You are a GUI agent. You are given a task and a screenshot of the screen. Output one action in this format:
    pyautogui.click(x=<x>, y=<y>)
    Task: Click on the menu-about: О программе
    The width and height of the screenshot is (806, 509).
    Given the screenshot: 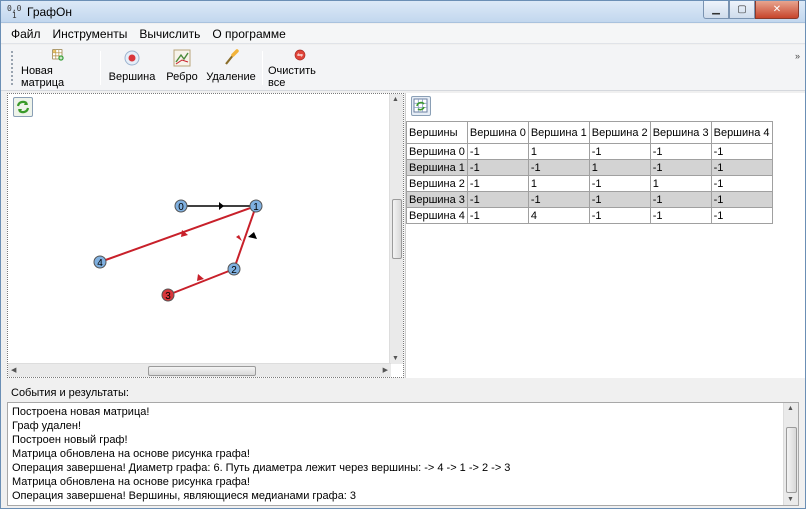 What is the action you would take?
    pyautogui.click(x=248, y=34)
    